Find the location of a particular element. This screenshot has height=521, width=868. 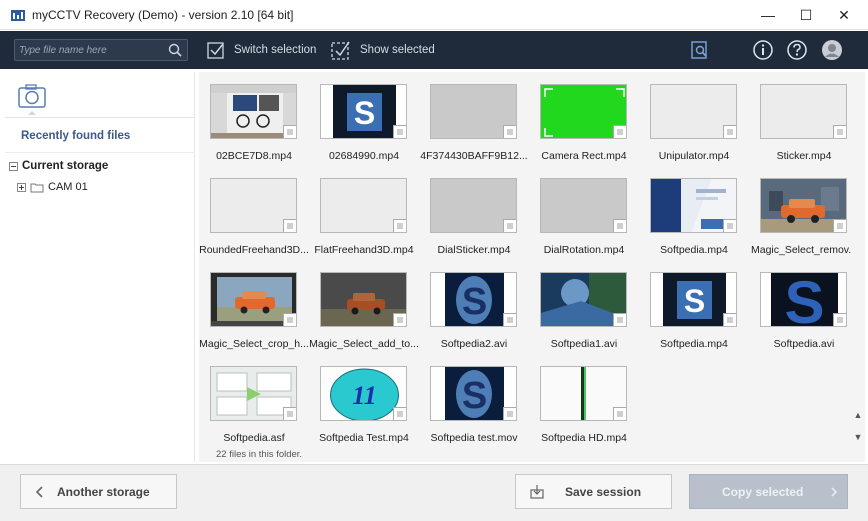

collapse-icon is located at coordinates (13, 166).